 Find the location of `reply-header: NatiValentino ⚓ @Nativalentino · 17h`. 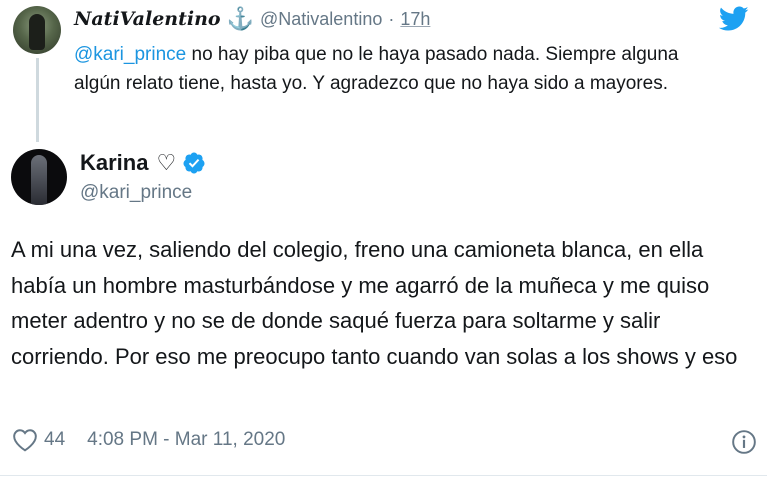

reply-header: NatiValentino ⚓ @Nativalentino · 17h is located at coordinates (252, 18).